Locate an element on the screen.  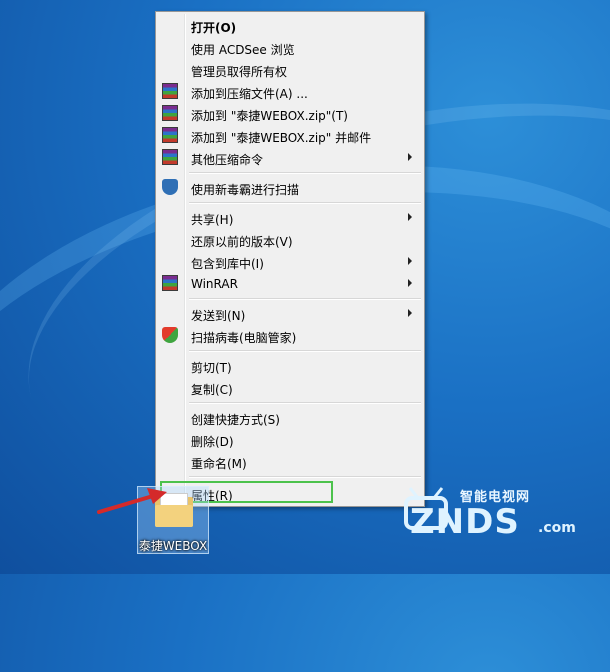
menu-item-label: WinRAR is located at coordinates (214, 284).